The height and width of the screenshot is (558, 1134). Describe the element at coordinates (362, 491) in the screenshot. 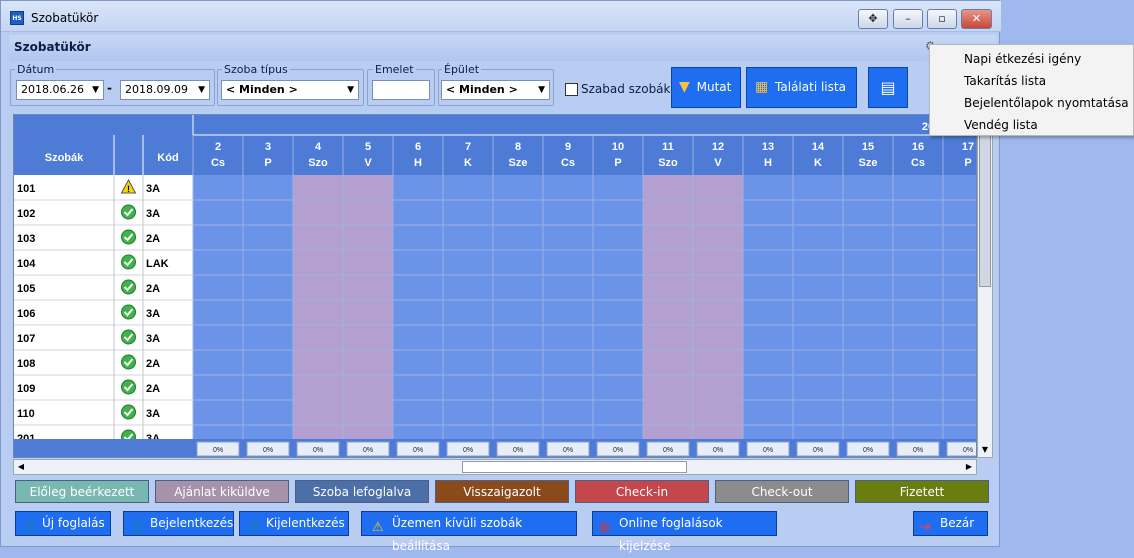

I see `legend-item: Szoba lefoglalva` at that location.